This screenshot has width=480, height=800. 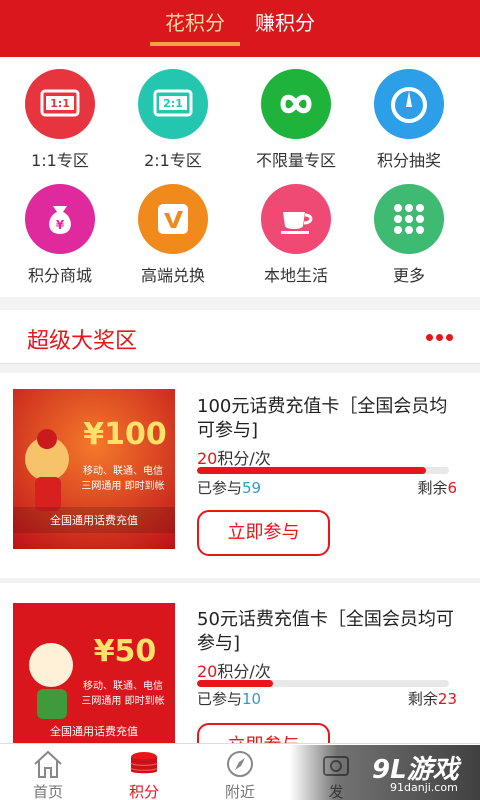 I want to click on coins-icon, so click(x=144, y=763).